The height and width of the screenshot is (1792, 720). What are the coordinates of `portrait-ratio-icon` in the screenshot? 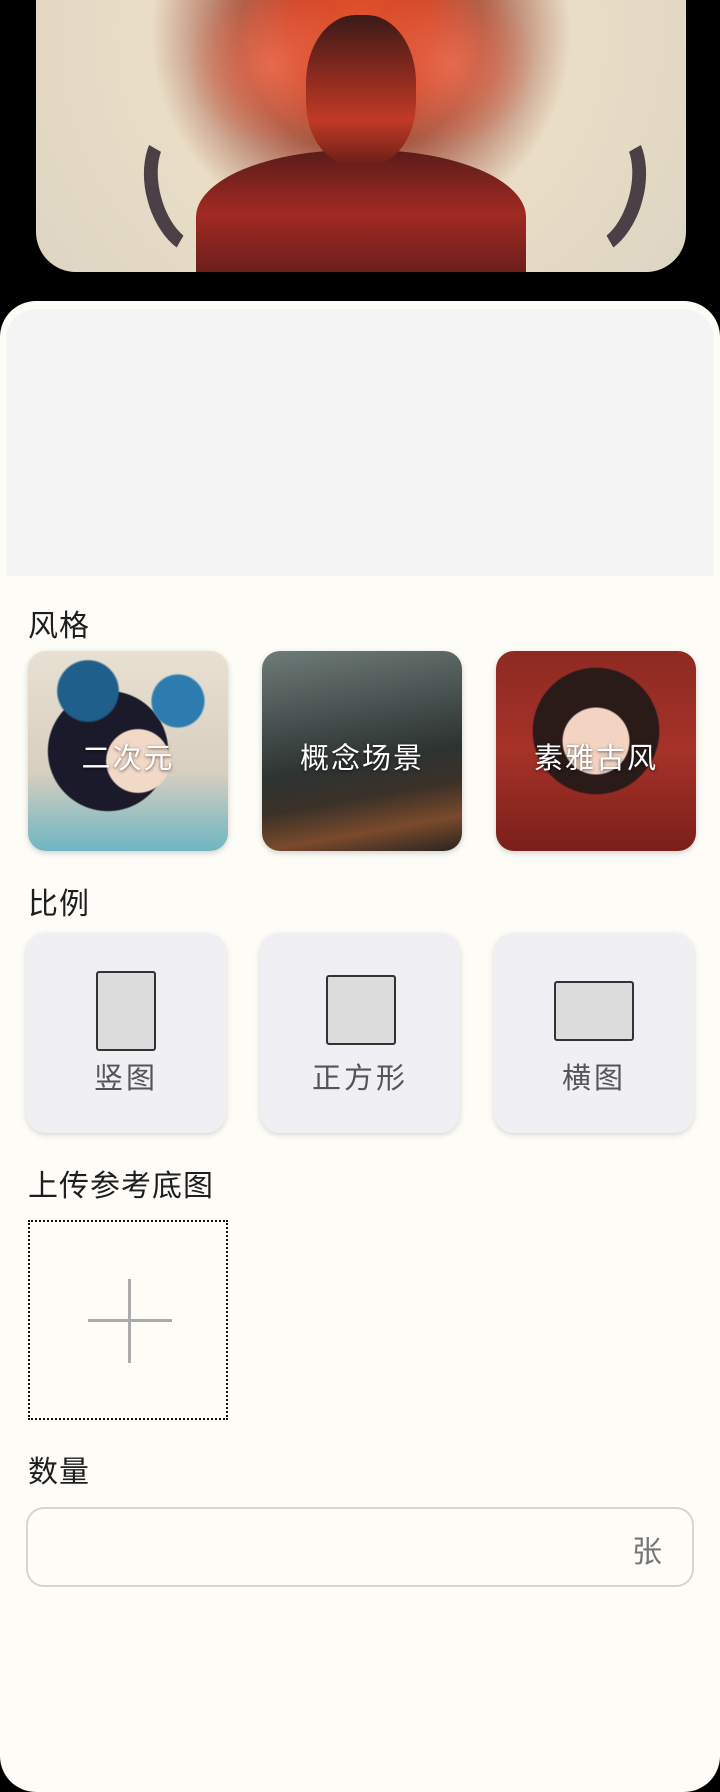 It's located at (126, 1011).